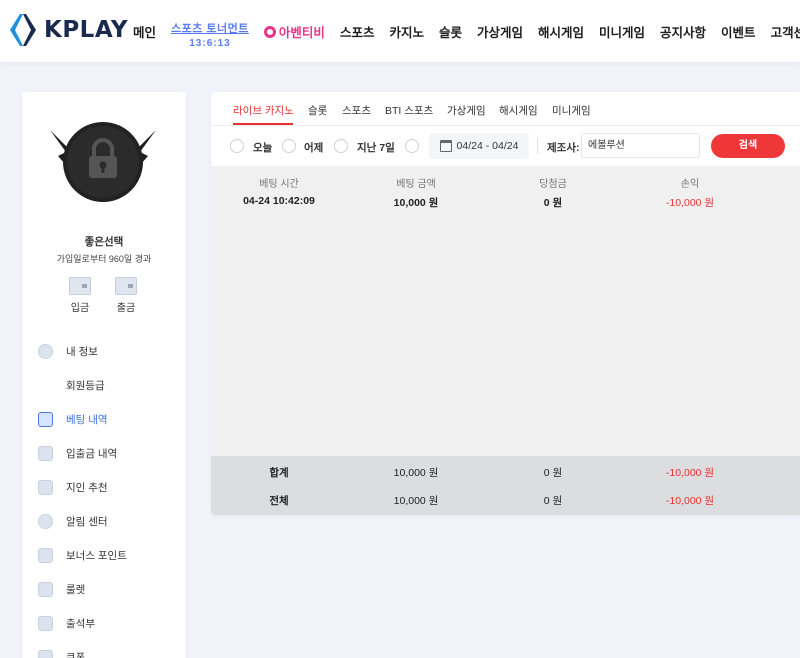 This screenshot has height=658, width=800. Describe the element at coordinates (108, 623) in the screenshot. I see `menu-attendance: 출석부` at that location.